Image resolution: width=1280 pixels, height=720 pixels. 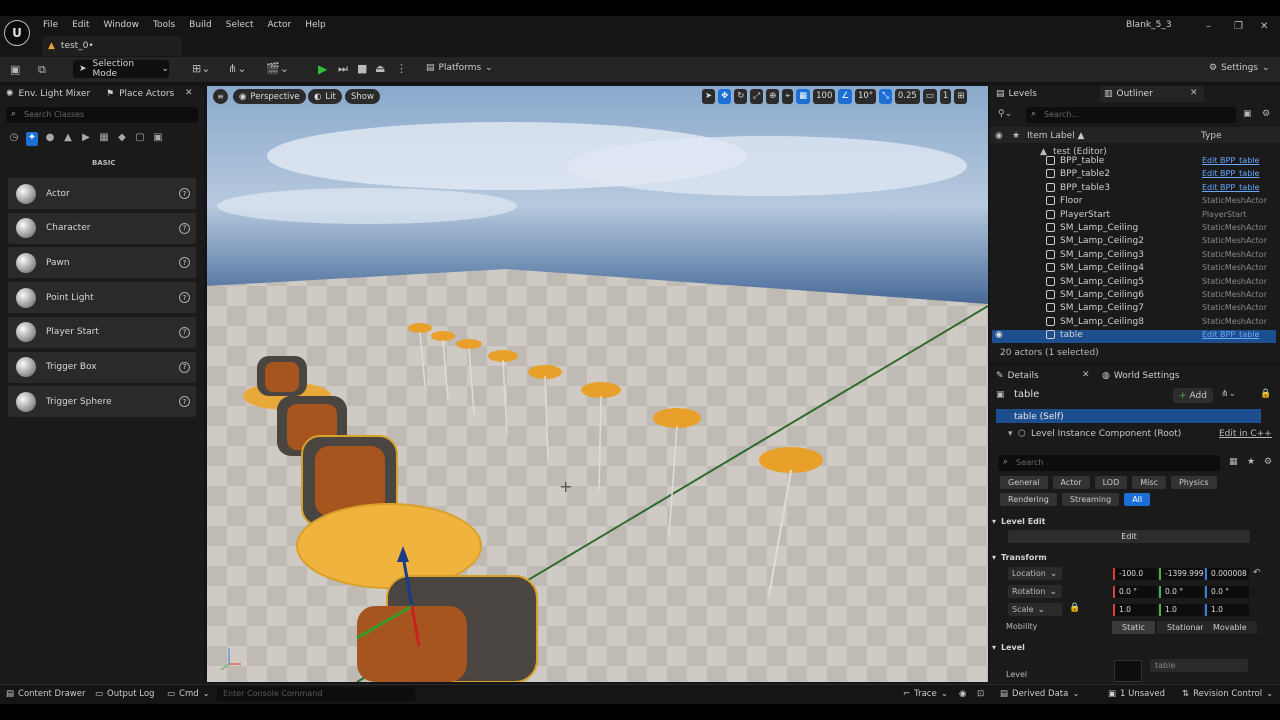 What do you see at coordinates (1055, 136) in the screenshot?
I see `item-label-header: Item Label ▲` at bounding box center [1055, 136].